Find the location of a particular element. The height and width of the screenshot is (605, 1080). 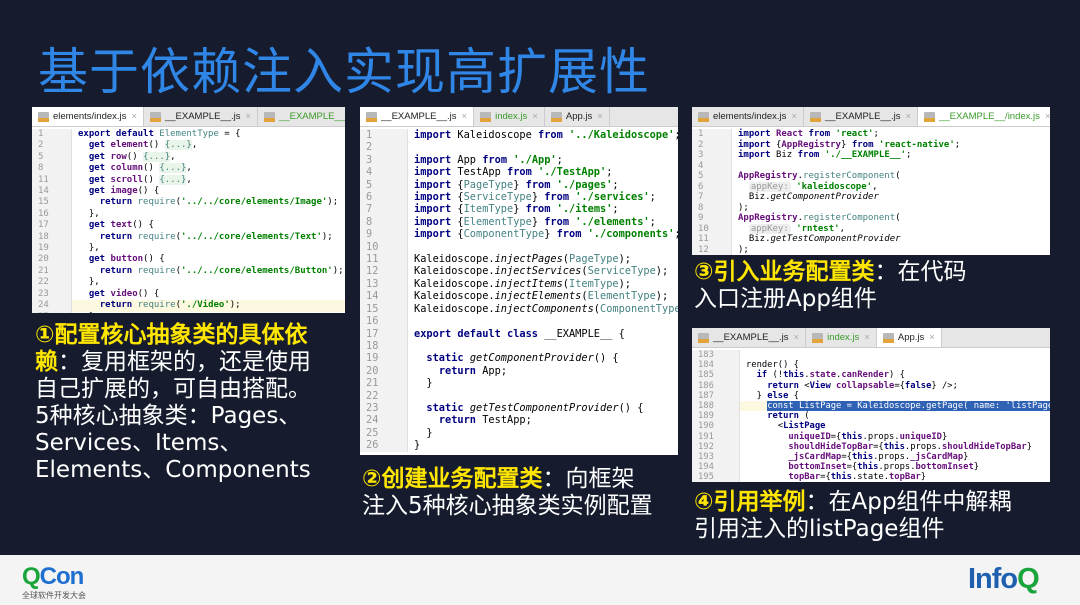

code-token: }, is located at coordinates (89, 213).